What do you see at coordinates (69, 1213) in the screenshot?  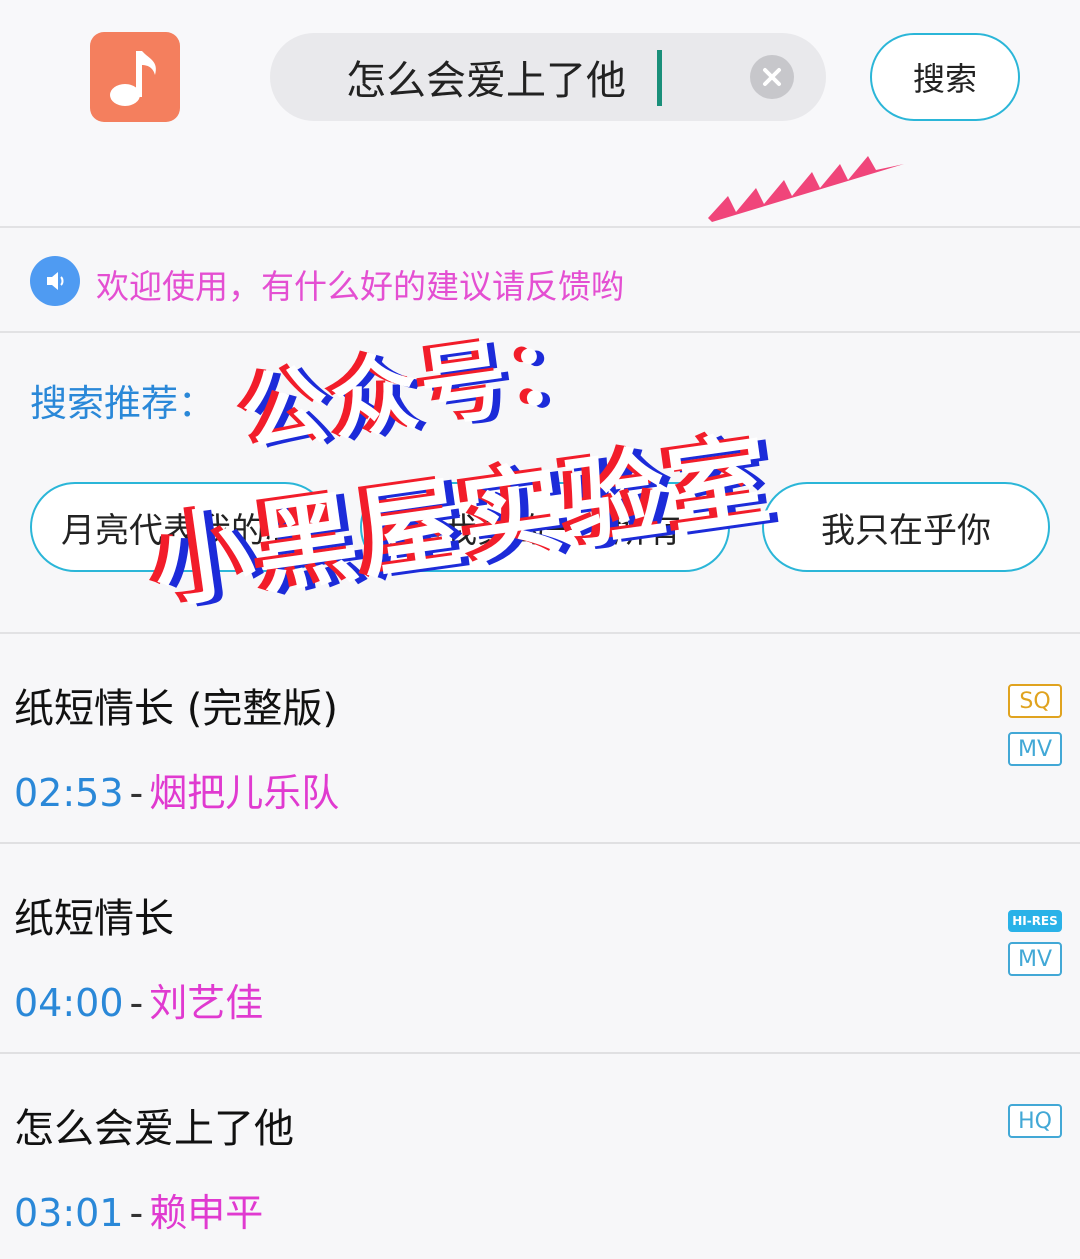 I see `song-duration: 03:01` at bounding box center [69, 1213].